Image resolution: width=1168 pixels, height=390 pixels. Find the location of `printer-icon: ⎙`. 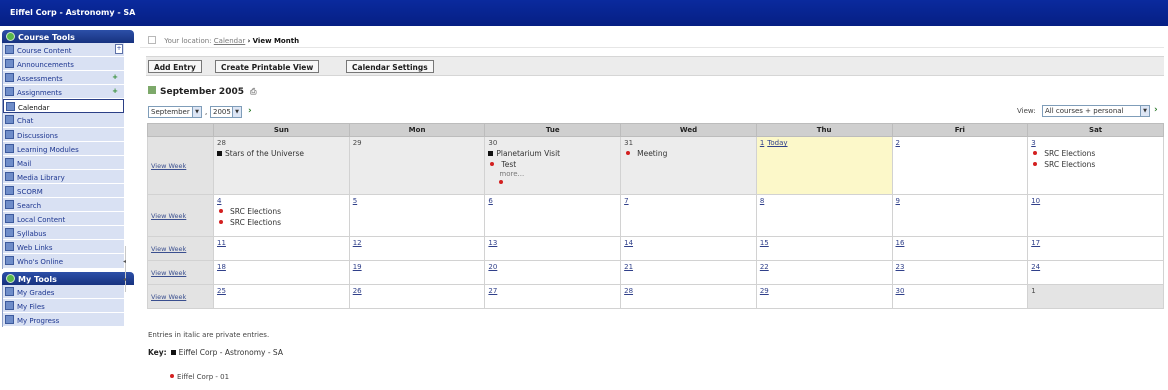

printer-icon: ⎙ is located at coordinates (253, 91).